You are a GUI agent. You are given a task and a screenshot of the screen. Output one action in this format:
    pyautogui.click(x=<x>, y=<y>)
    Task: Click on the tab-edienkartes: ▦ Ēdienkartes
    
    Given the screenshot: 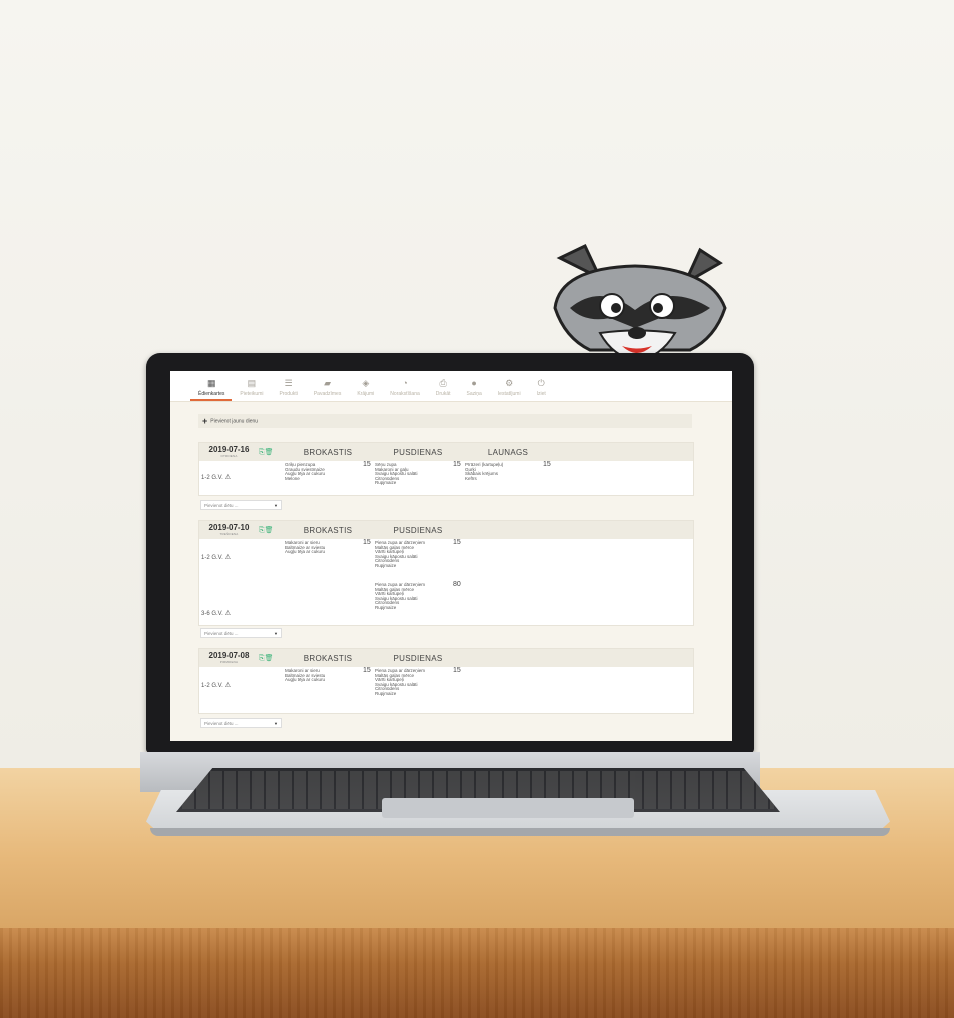 What is the action you would take?
    pyautogui.click(x=211, y=386)
    